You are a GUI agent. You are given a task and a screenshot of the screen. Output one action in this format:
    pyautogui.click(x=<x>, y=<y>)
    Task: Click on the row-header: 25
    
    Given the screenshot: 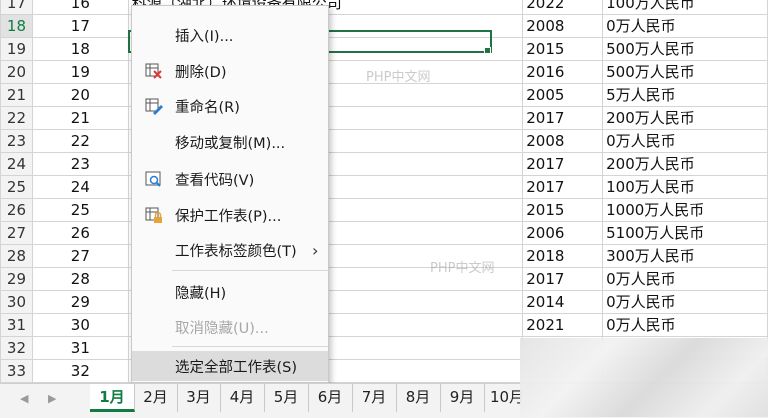 What is the action you would take?
    pyautogui.click(x=16, y=187)
    